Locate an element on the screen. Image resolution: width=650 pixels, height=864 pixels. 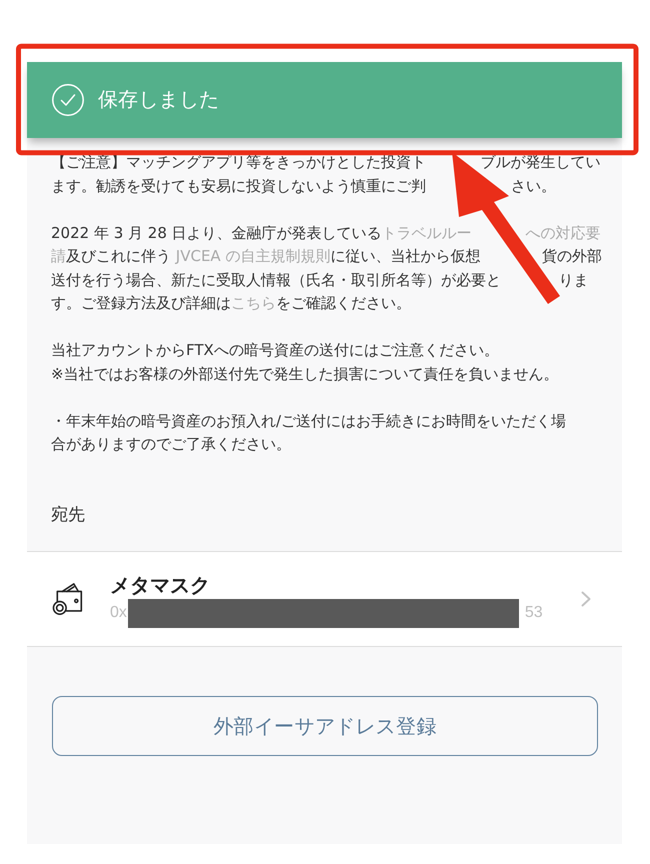
notice-text: 貨の外部 is located at coordinates (572, 256).